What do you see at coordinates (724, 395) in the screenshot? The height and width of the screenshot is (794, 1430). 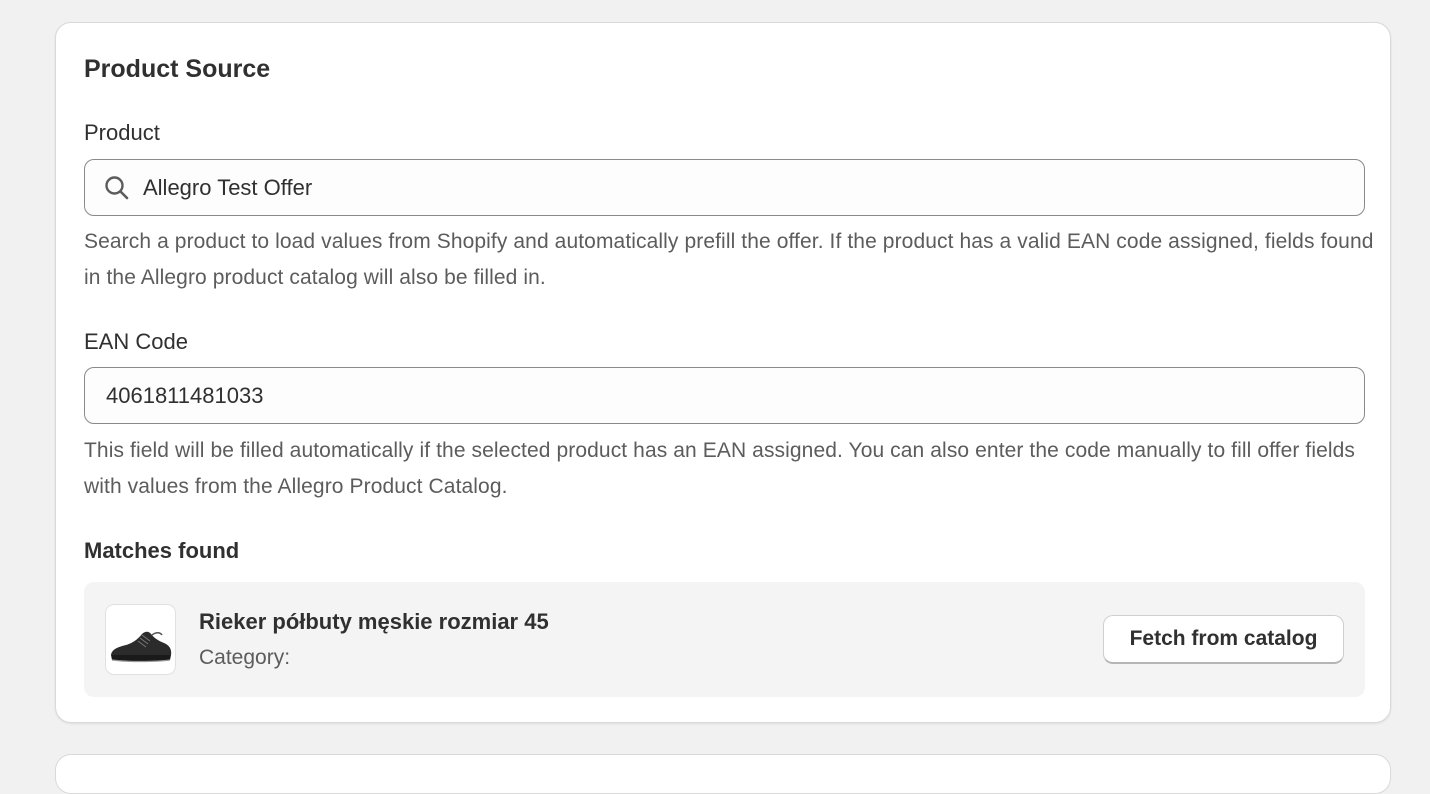 I see `ean-code-input: 4061811481033` at bounding box center [724, 395].